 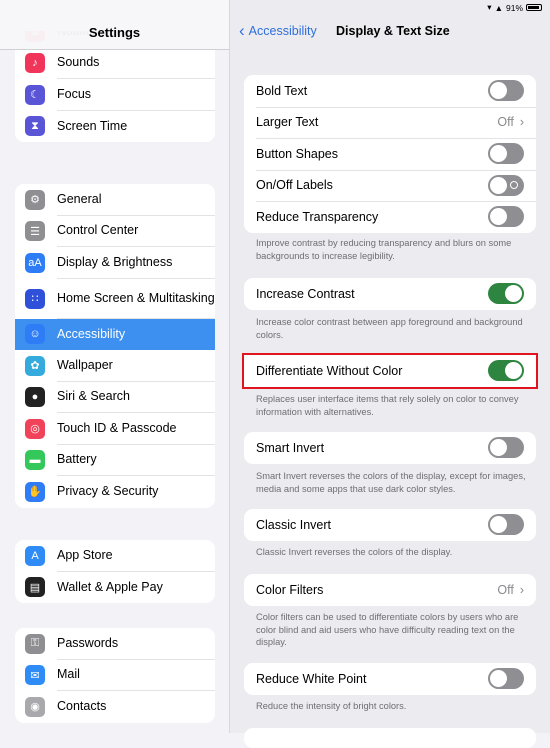 What do you see at coordinates (305, 293) in the screenshot?
I see `row-label: Increase Contrast` at bounding box center [305, 293].